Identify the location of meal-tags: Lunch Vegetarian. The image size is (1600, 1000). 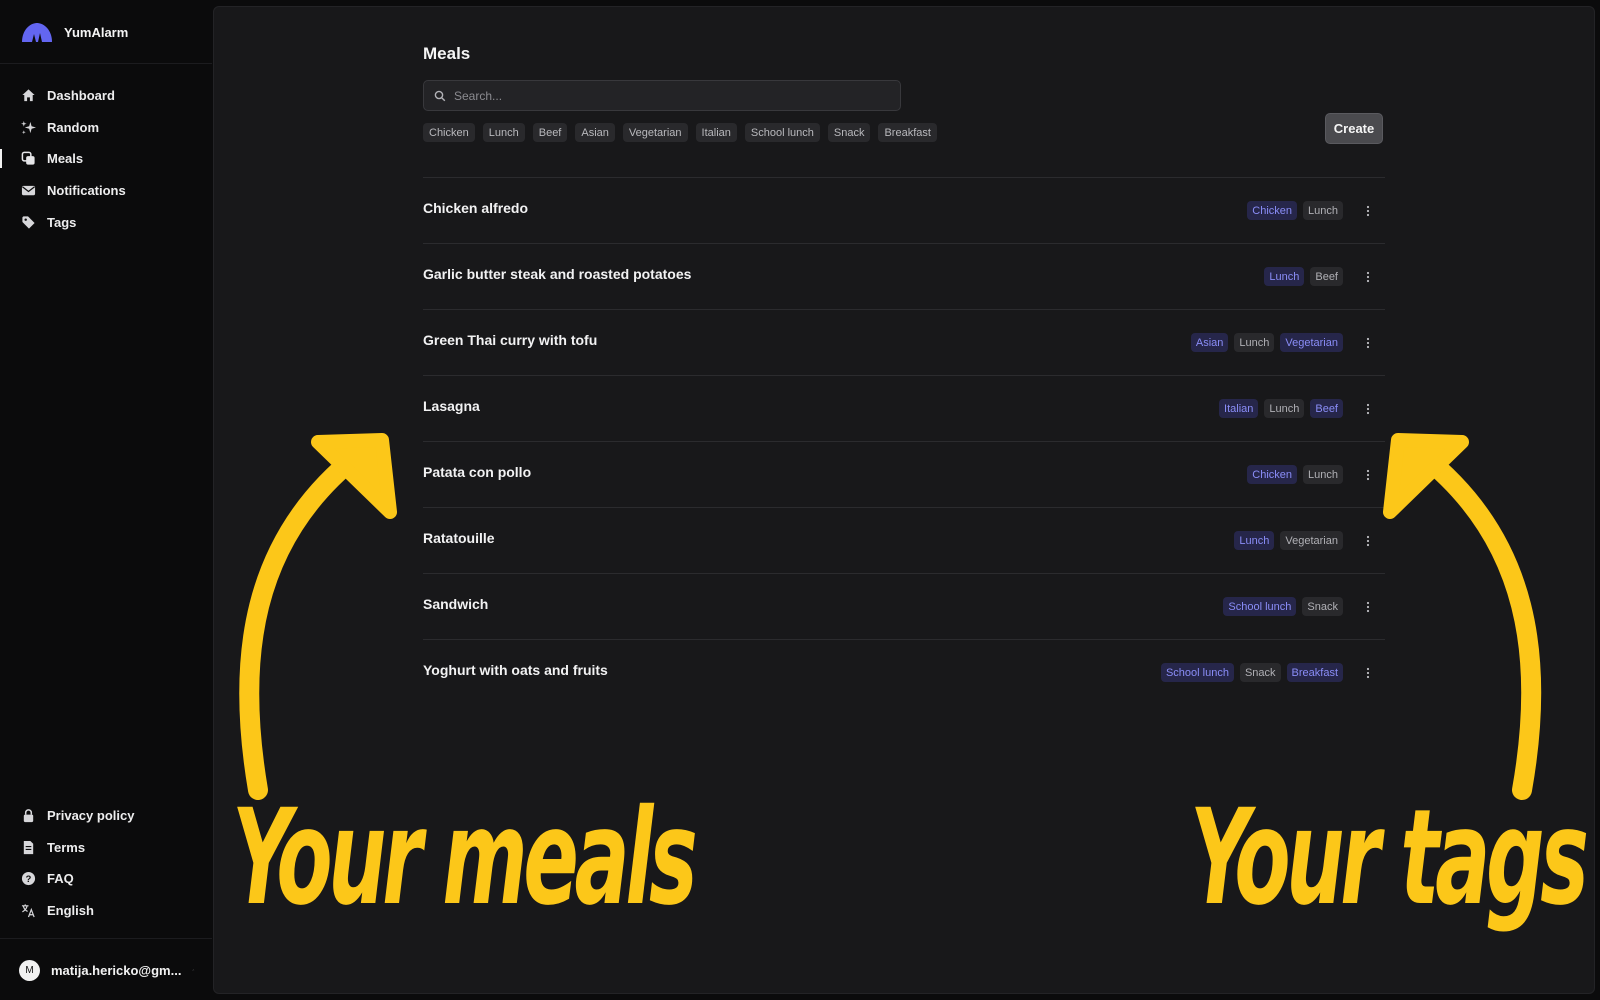
(1288, 540).